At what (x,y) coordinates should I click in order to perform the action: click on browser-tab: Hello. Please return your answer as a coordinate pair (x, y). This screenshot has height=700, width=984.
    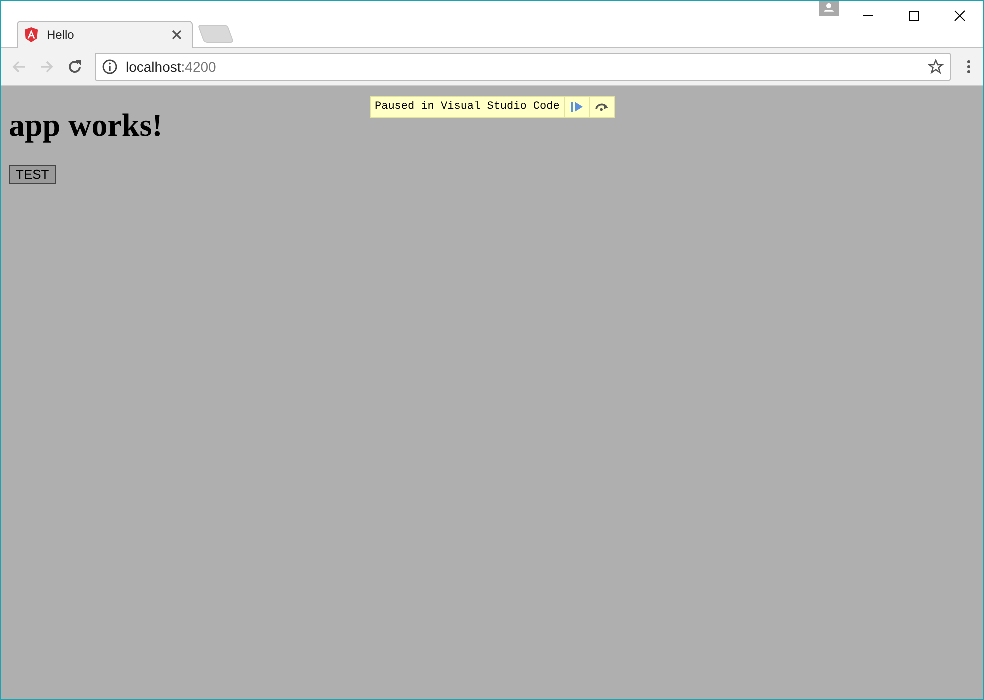
    Looking at the image, I should click on (105, 34).